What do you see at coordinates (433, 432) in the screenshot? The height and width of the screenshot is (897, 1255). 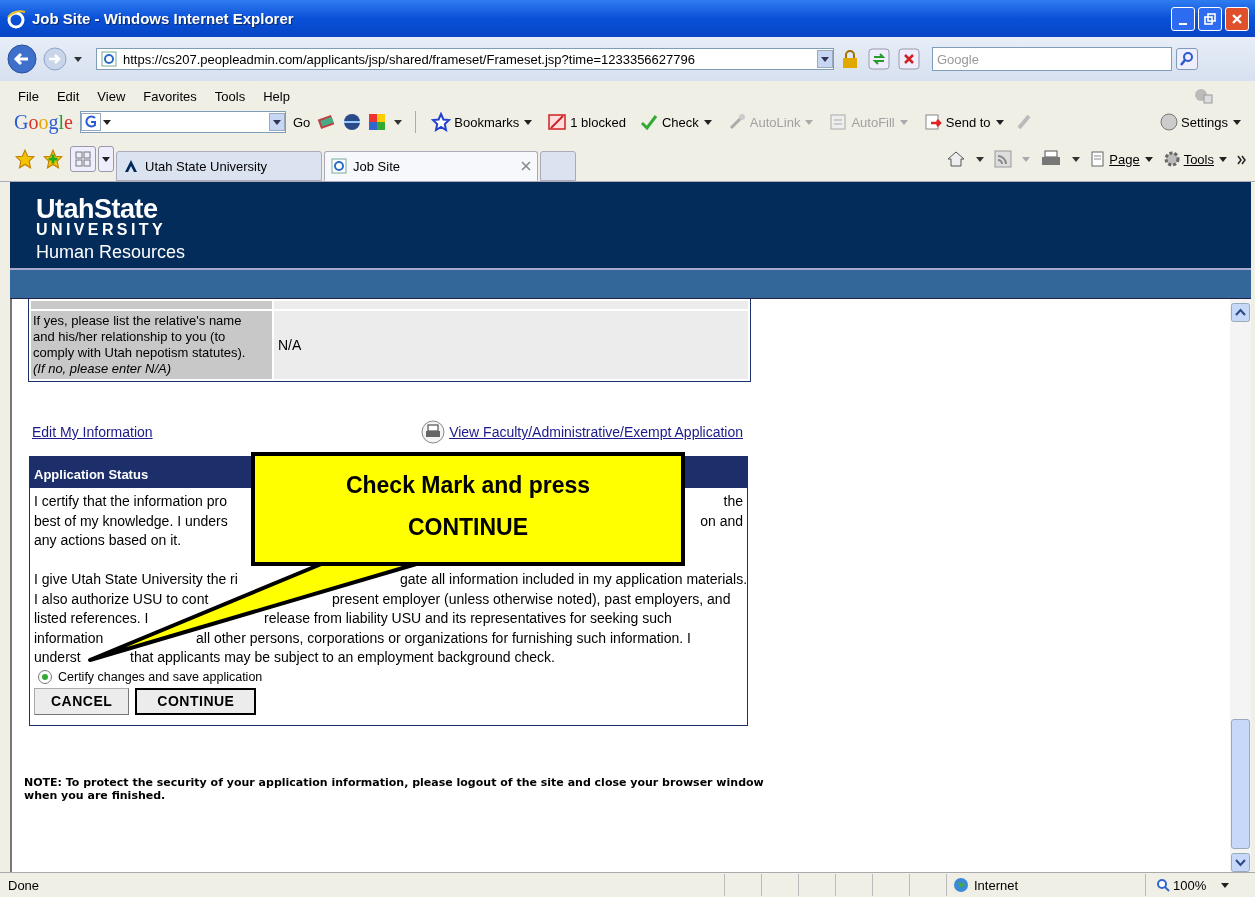 I see `printer-icon` at bounding box center [433, 432].